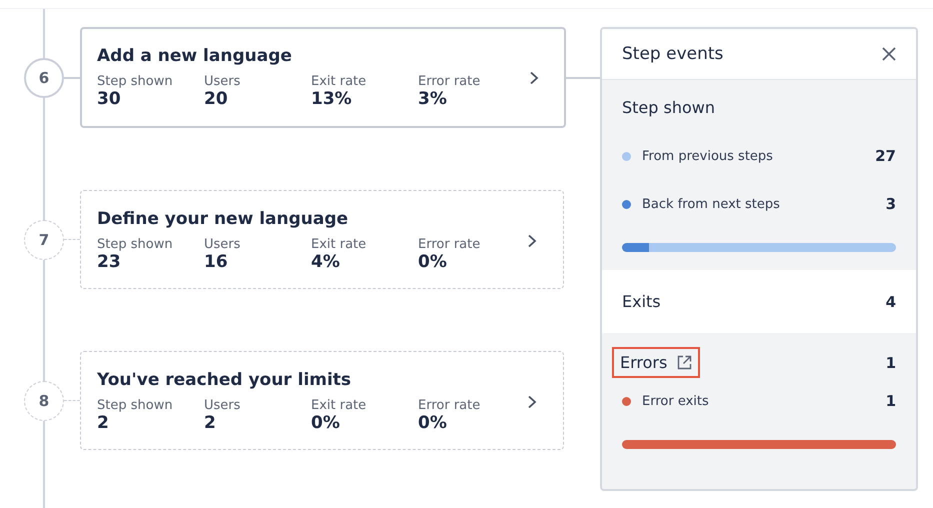  I want to click on step-number: 8, so click(44, 400).